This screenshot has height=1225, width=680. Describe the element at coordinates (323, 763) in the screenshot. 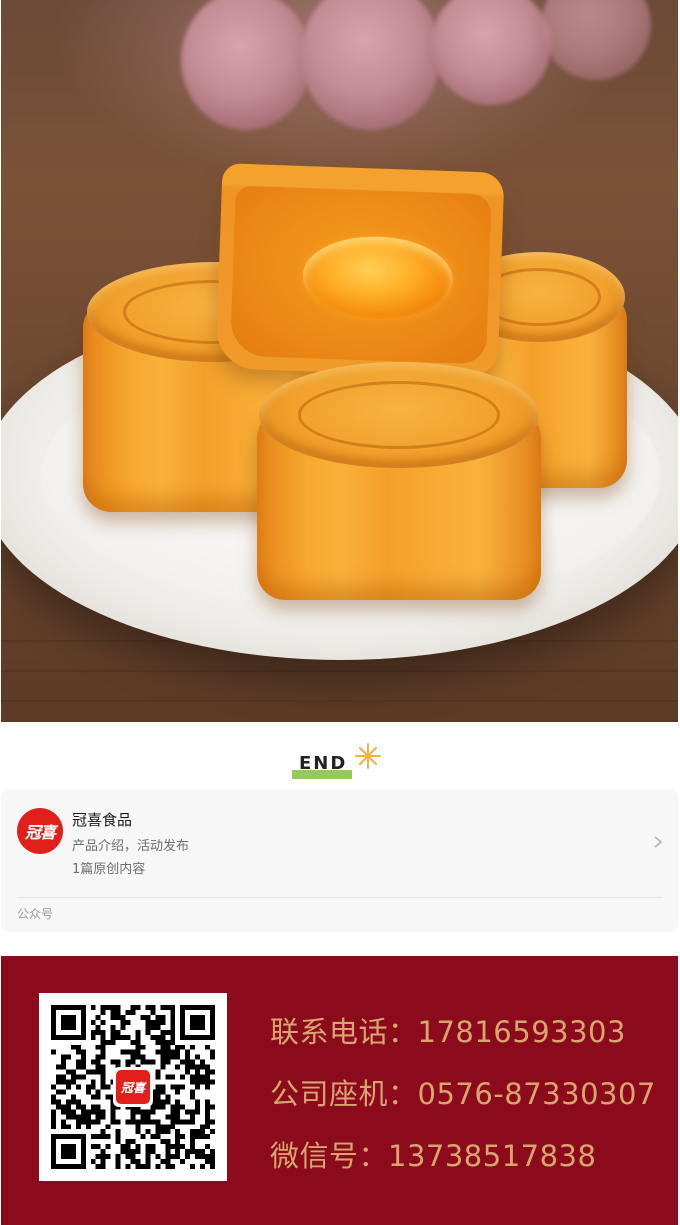

I see `end-label: END` at that location.